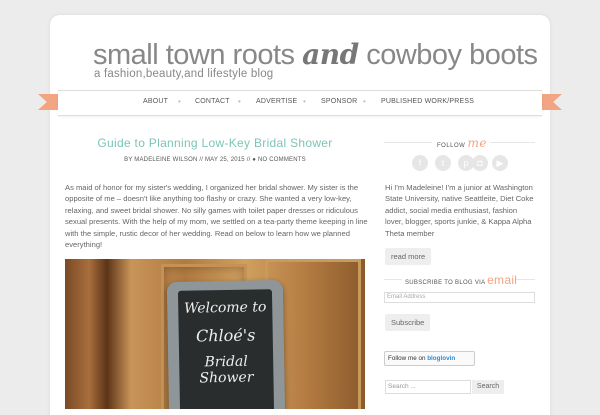  What do you see at coordinates (441, 358) in the screenshot?
I see `bloglovin-brand: bloglovin` at bounding box center [441, 358].